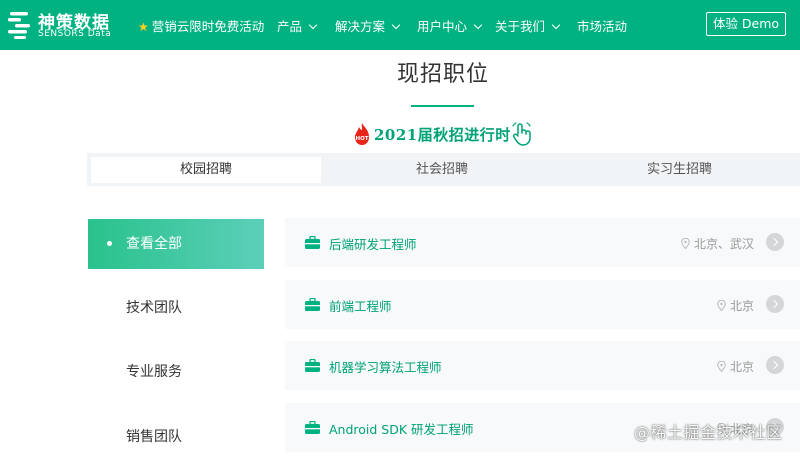 The image size is (800, 462). What do you see at coordinates (297, 25) in the screenshot?
I see `nav-item-products: 产品` at bounding box center [297, 25].